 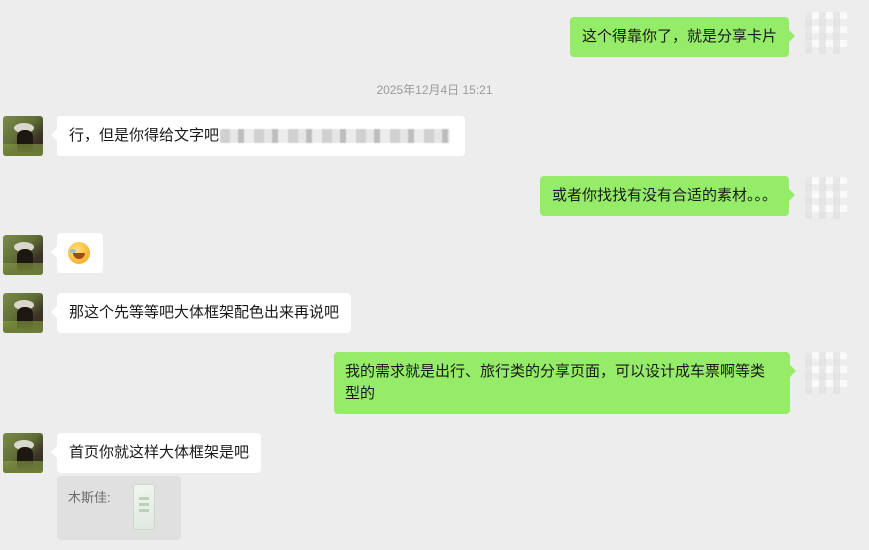 I want to click on message-bubble-other, so click(x=77, y=253).